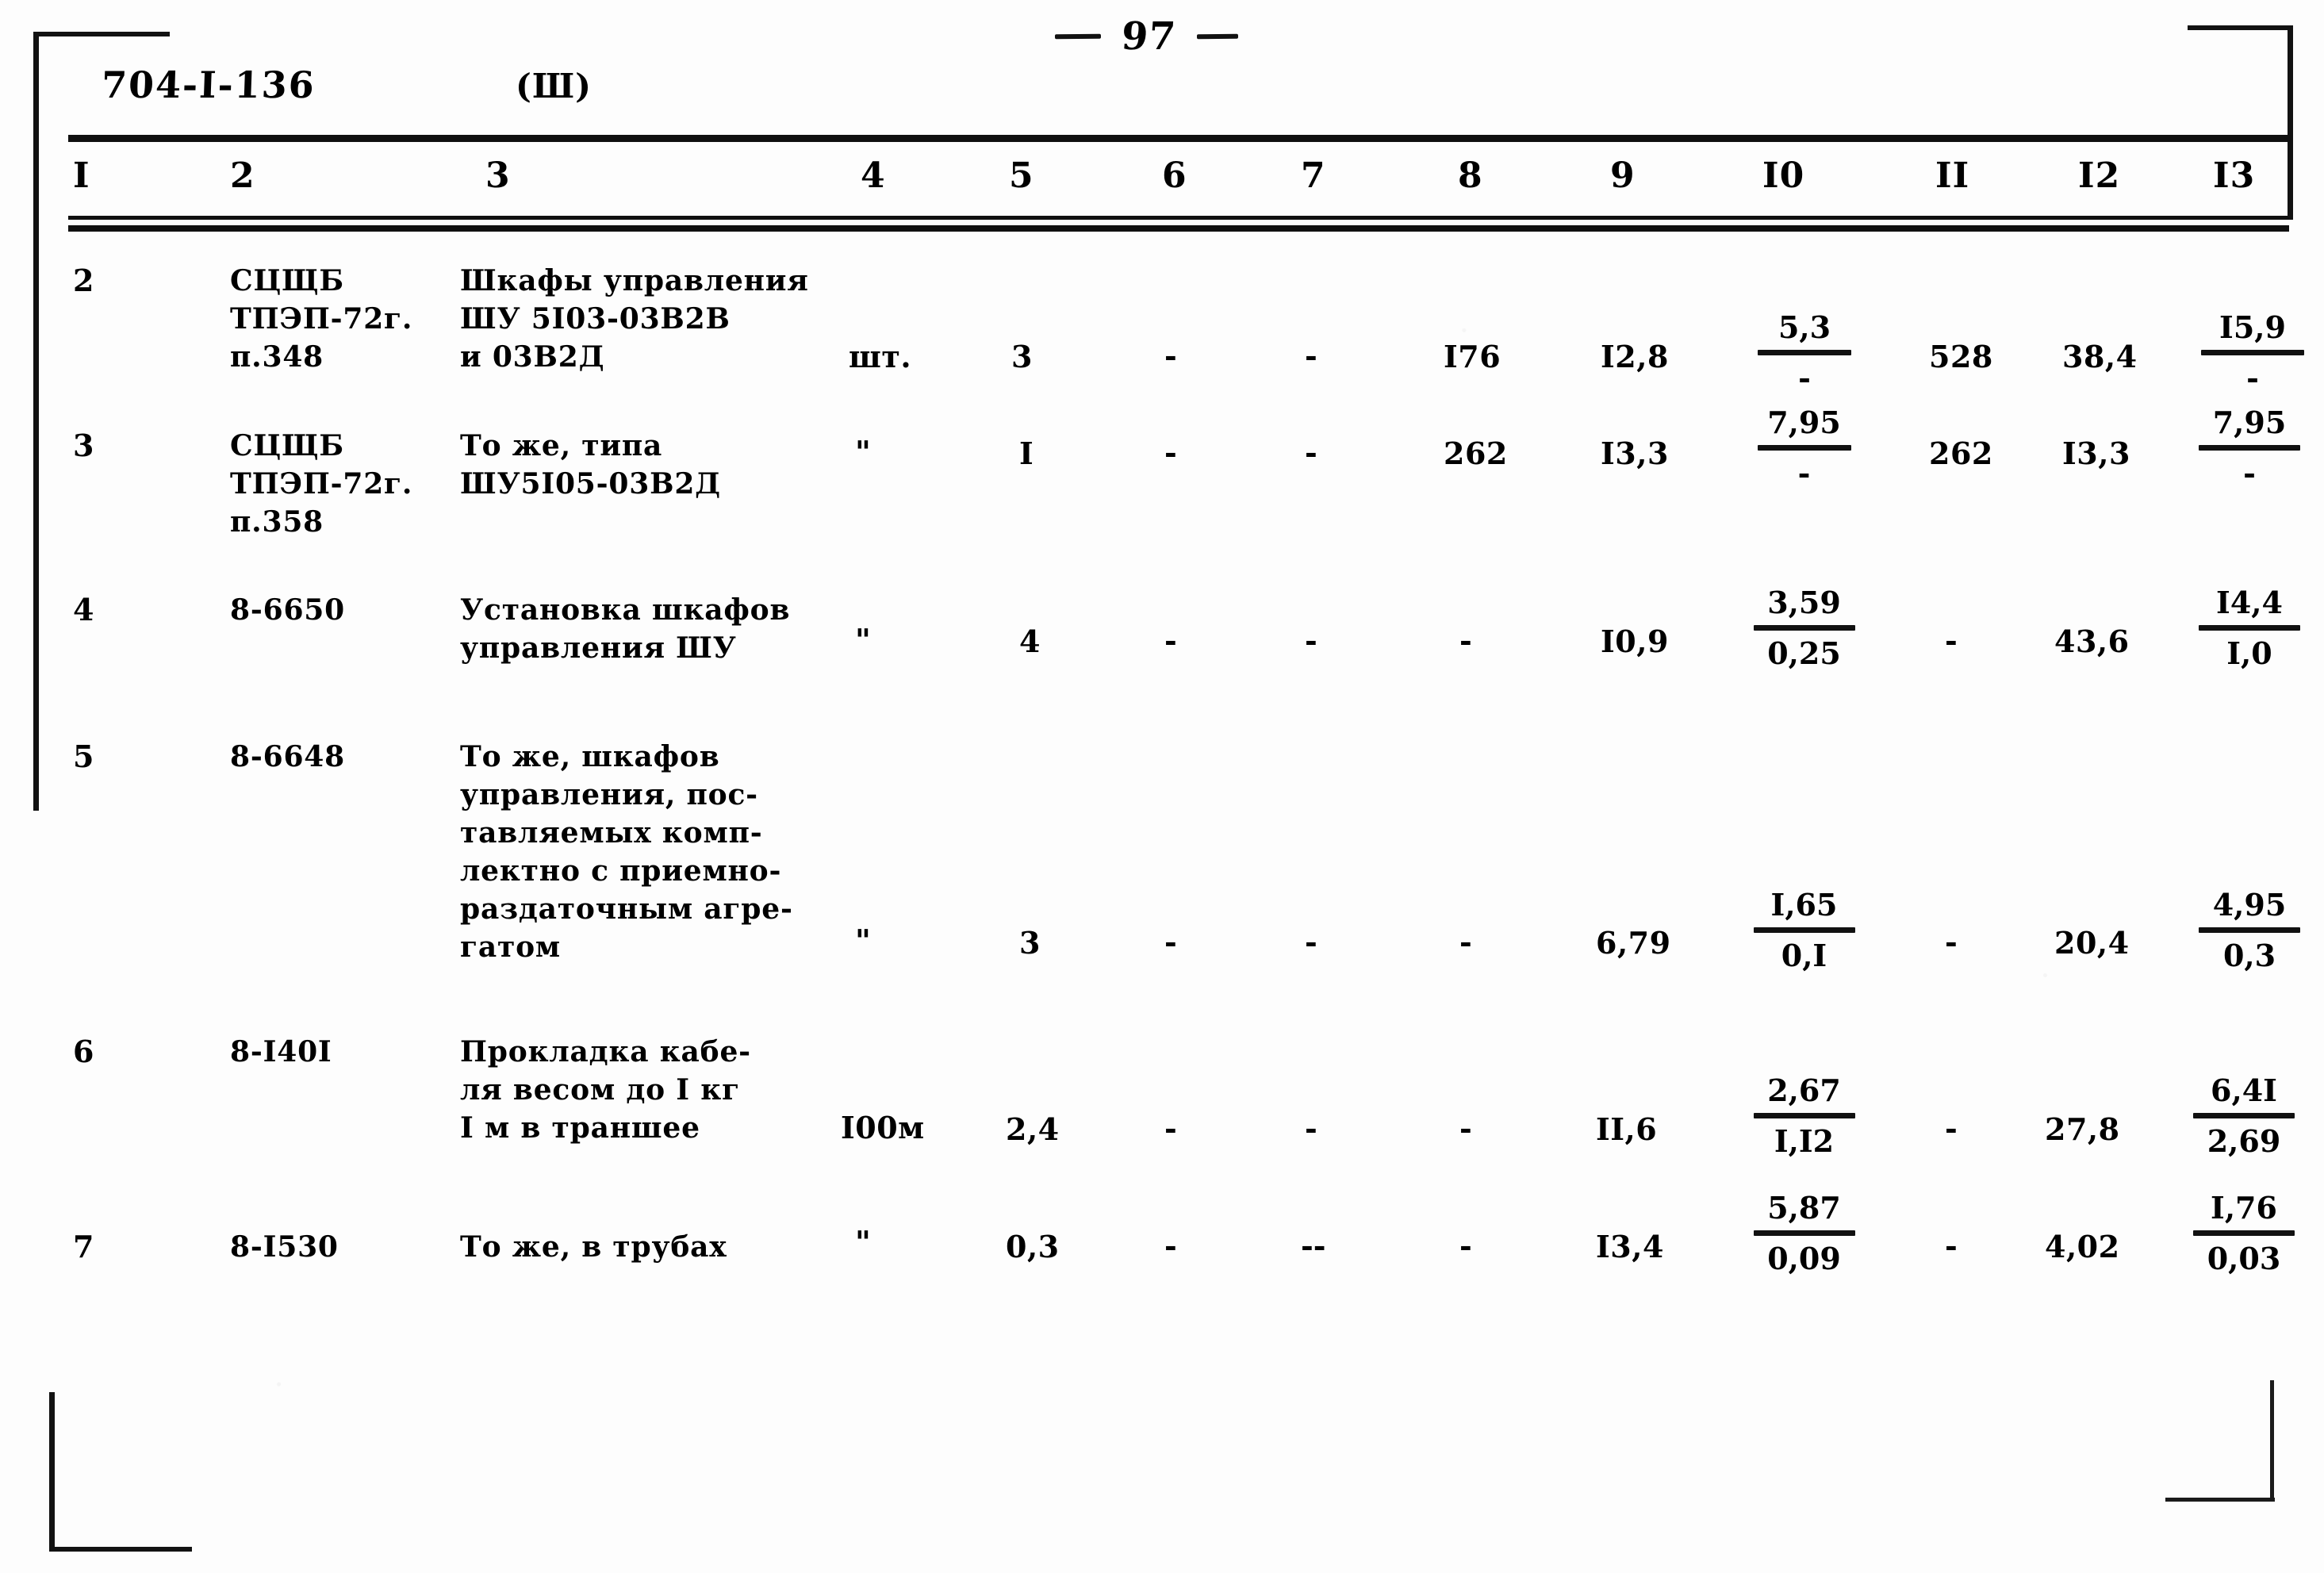 The width and height of the screenshot is (2324, 1573). Describe the element at coordinates (2244, 1141) in the screenshot. I see `cell-col13-denominator: 2,69` at that location.